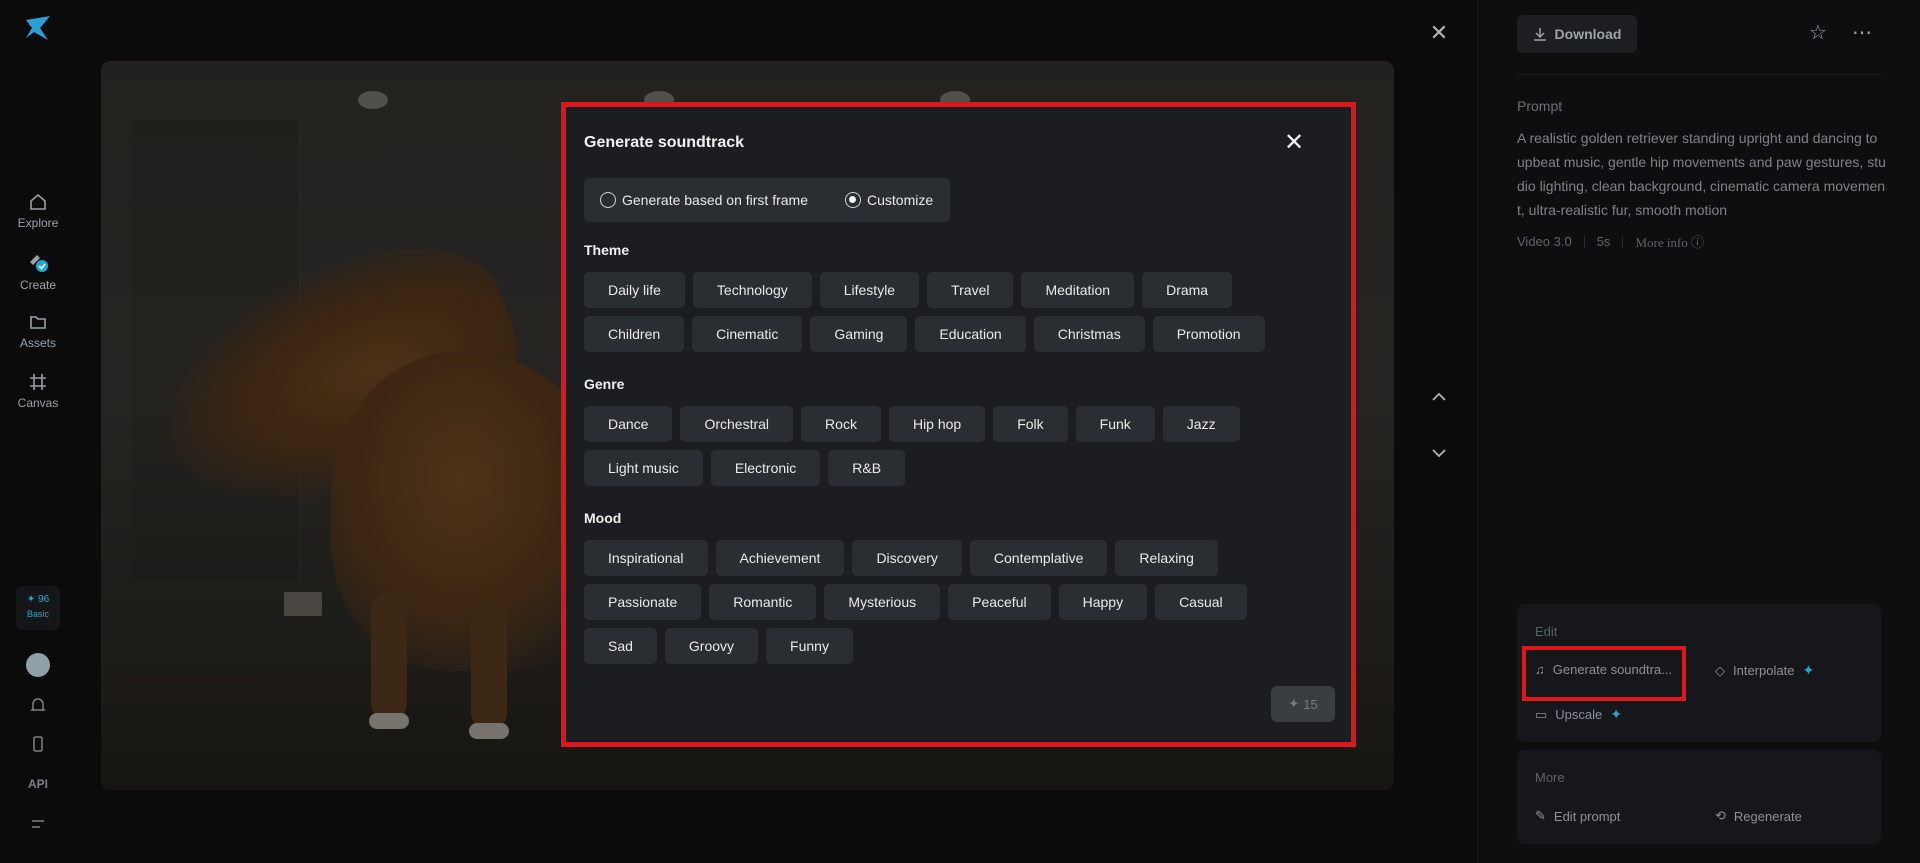 The height and width of the screenshot is (863, 1920). I want to click on interpolate-icon: ◇, so click(1720, 670).